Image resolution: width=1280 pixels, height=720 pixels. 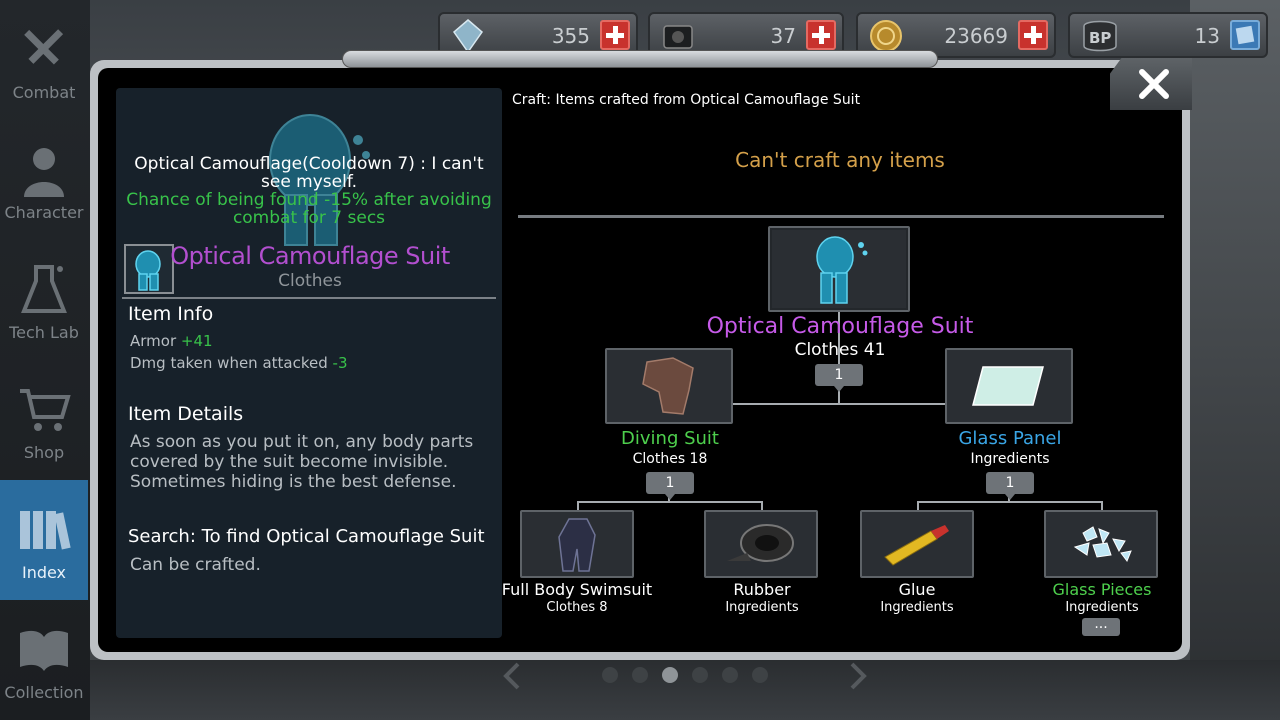 I want to click on currency-value: 37, so click(x=783, y=36).